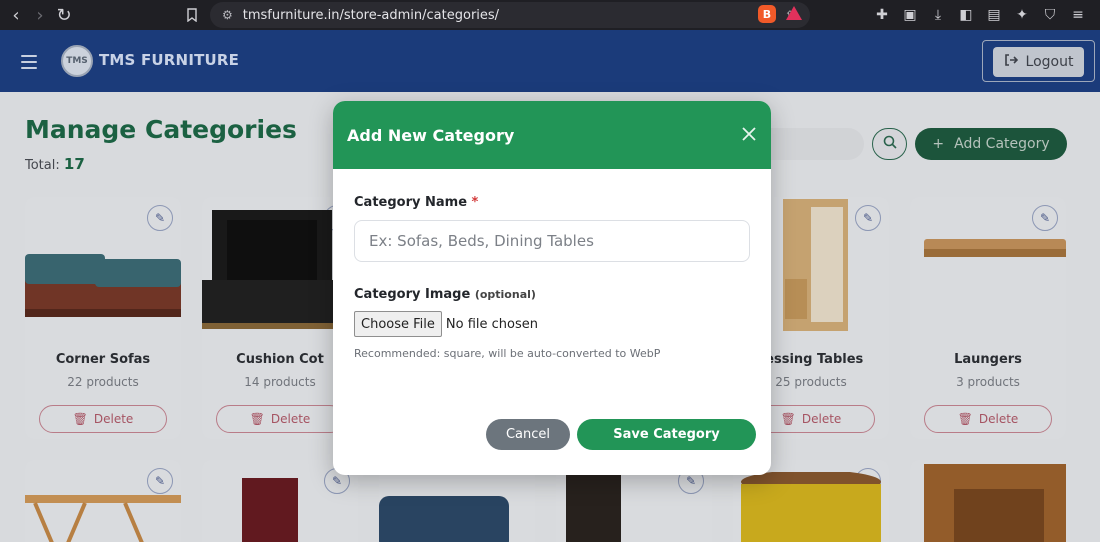 Image resolution: width=1100 pixels, height=542 pixels. Describe the element at coordinates (398, 324) in the screenshot. I see `choose-file-button: Choose File` at that location.